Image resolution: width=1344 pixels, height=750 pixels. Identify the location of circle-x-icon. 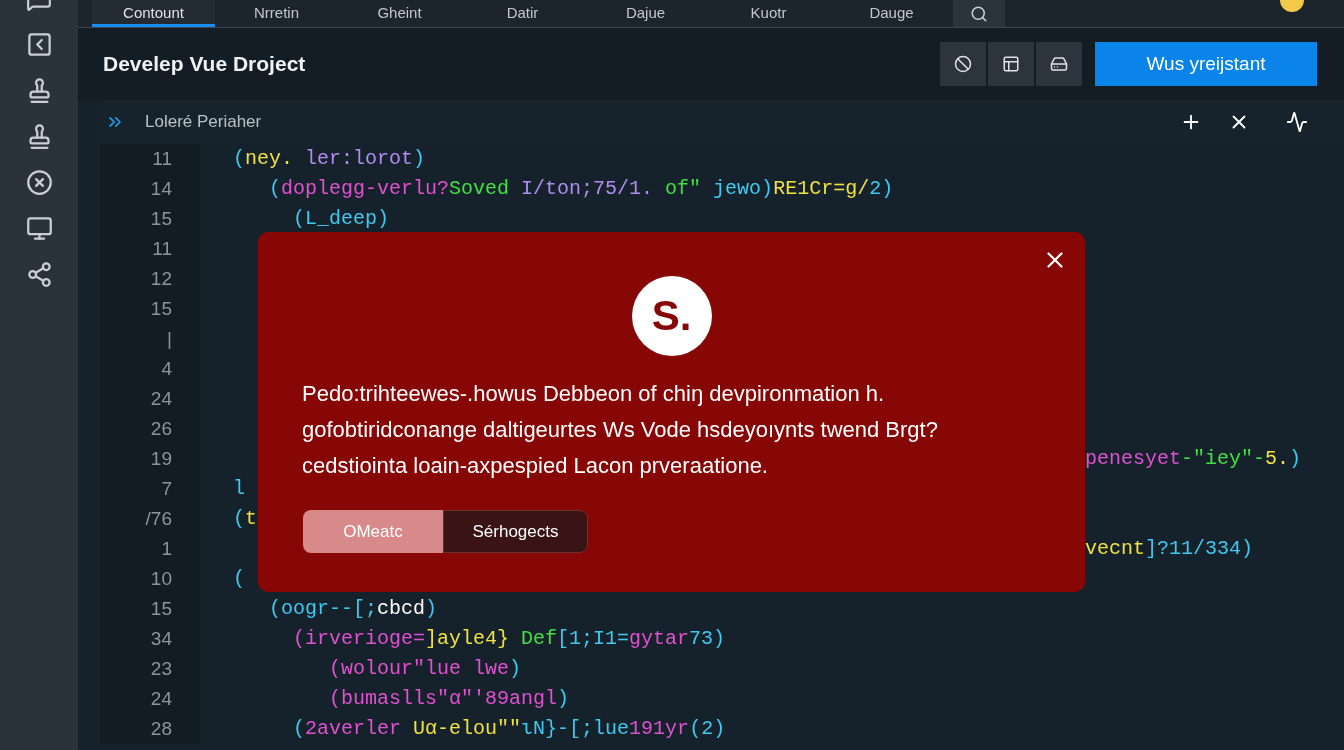
(39, 182).